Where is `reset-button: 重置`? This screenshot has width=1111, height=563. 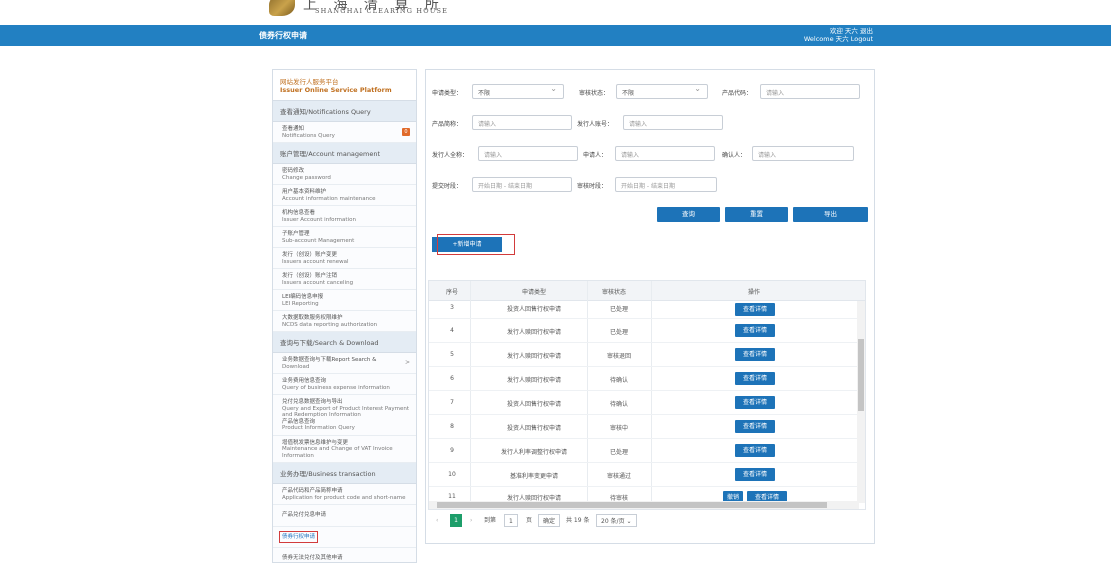
reset-button: 重置 is located at coordinates (756, 214).